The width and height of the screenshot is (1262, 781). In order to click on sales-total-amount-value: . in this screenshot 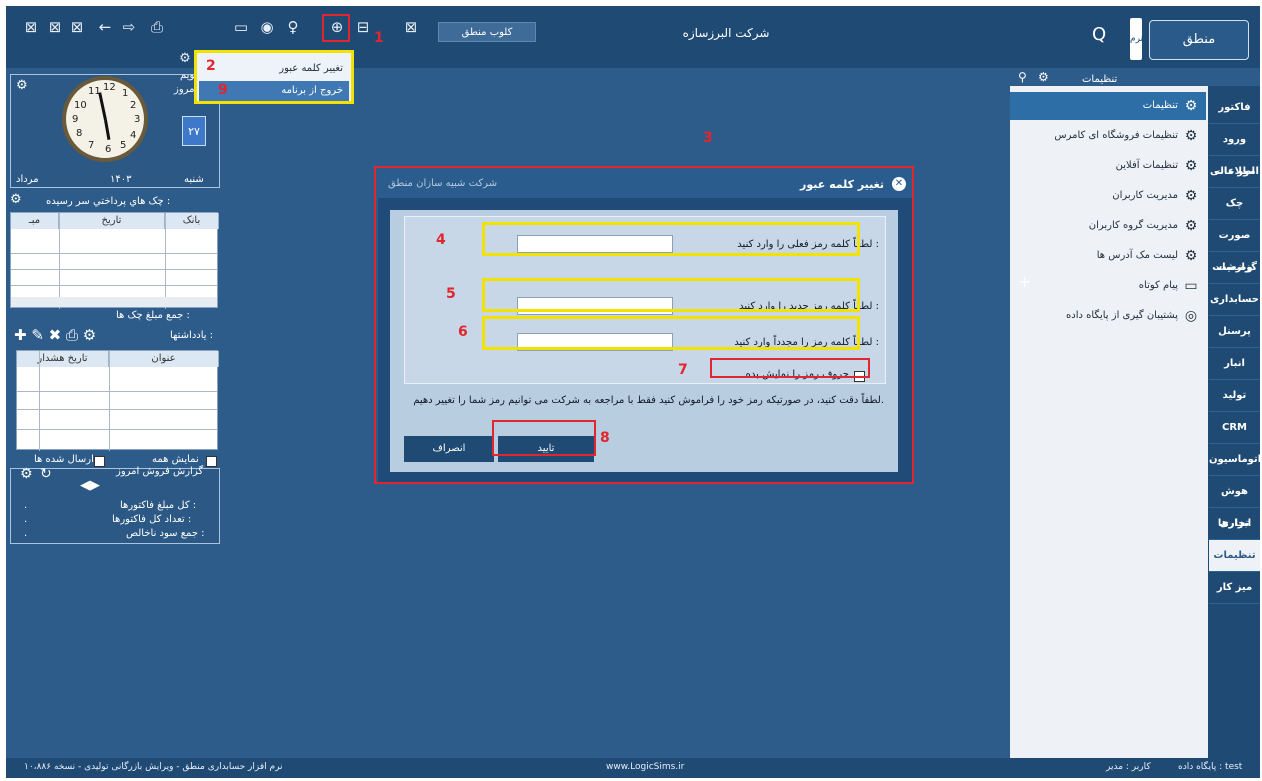, I will do `click(26, 505)`.